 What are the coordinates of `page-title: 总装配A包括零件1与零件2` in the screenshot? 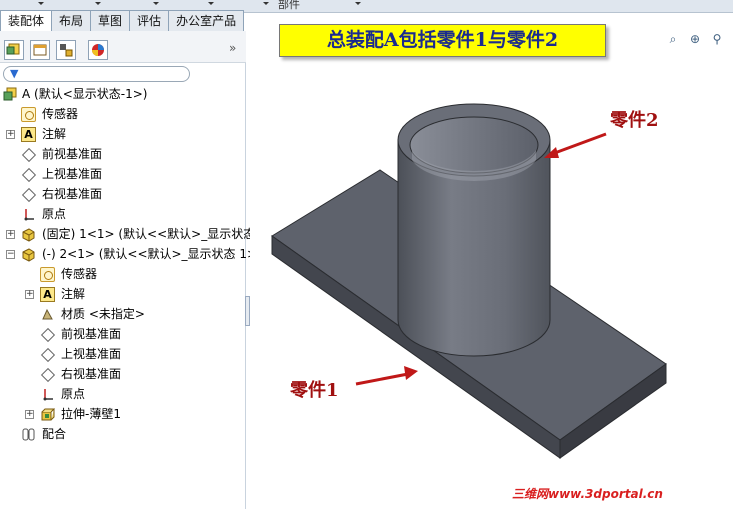 It's located at (442, 40).